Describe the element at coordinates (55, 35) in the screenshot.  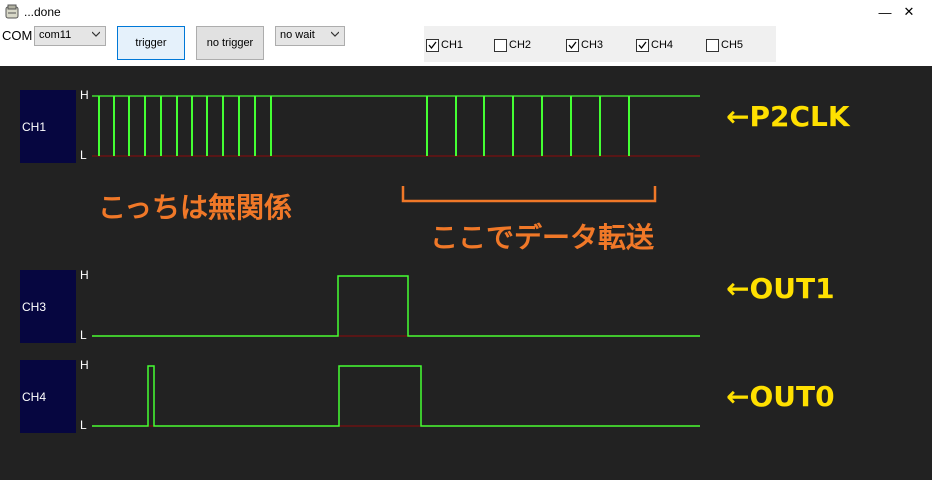
I see `port-select-value: com11` at that location.